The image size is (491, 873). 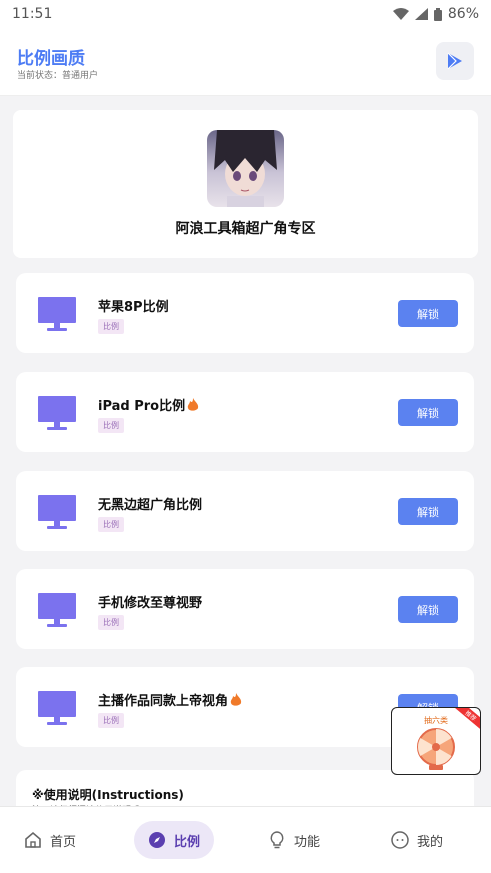 What do you see at coordinates (108, 795) in the screenshot?
I see `instructions-title: ※使用说明(Instructions)` at bounding box center [108, 795].